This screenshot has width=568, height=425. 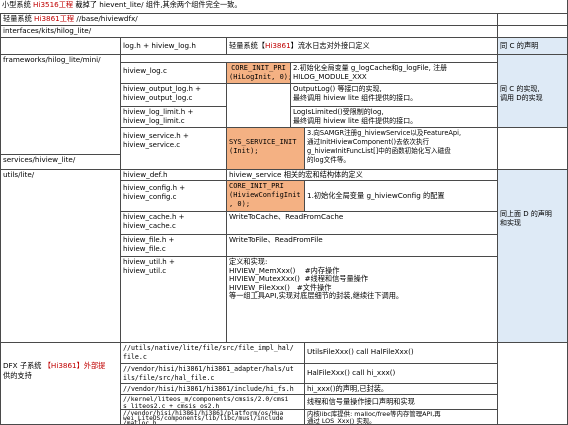 I want to click on frameworks-path-row, so click(x=308, y=58).